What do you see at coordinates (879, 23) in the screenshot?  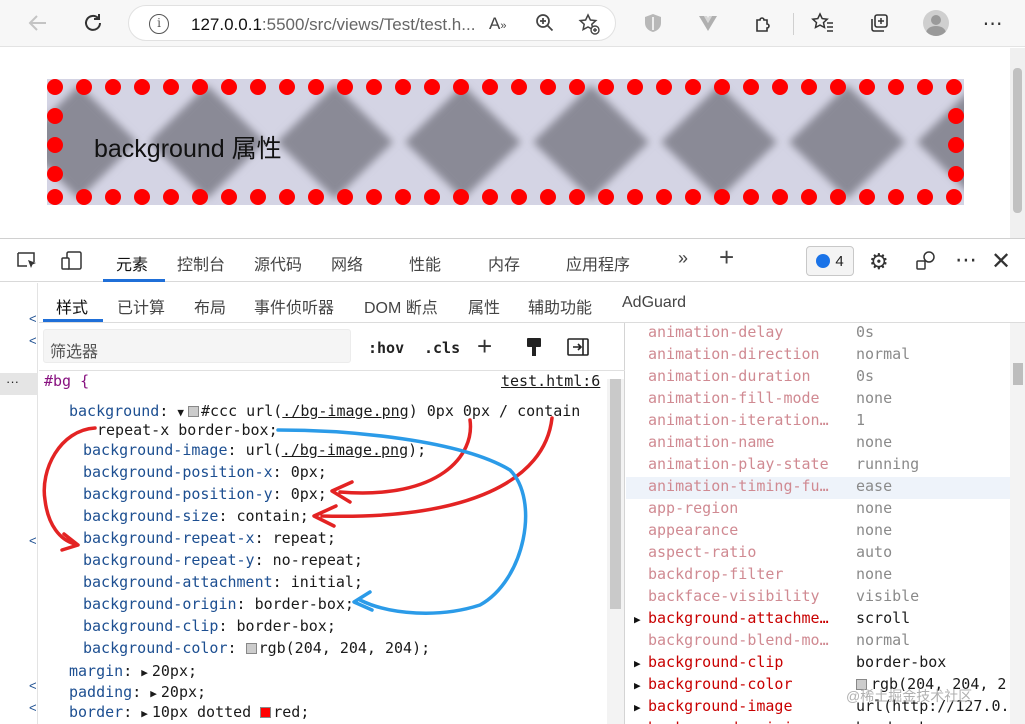 I see `collections-icon` at bounding box center [879, 23].